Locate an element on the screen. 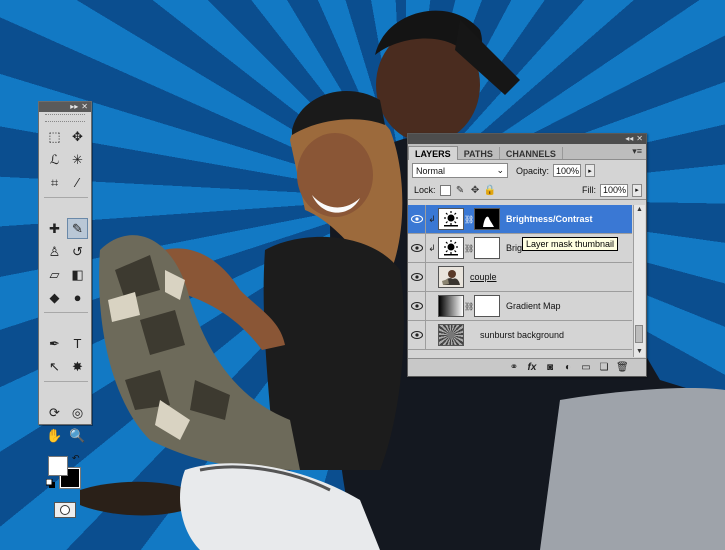  add-mask-icon: ◙ is located at coordinates (550, 367).